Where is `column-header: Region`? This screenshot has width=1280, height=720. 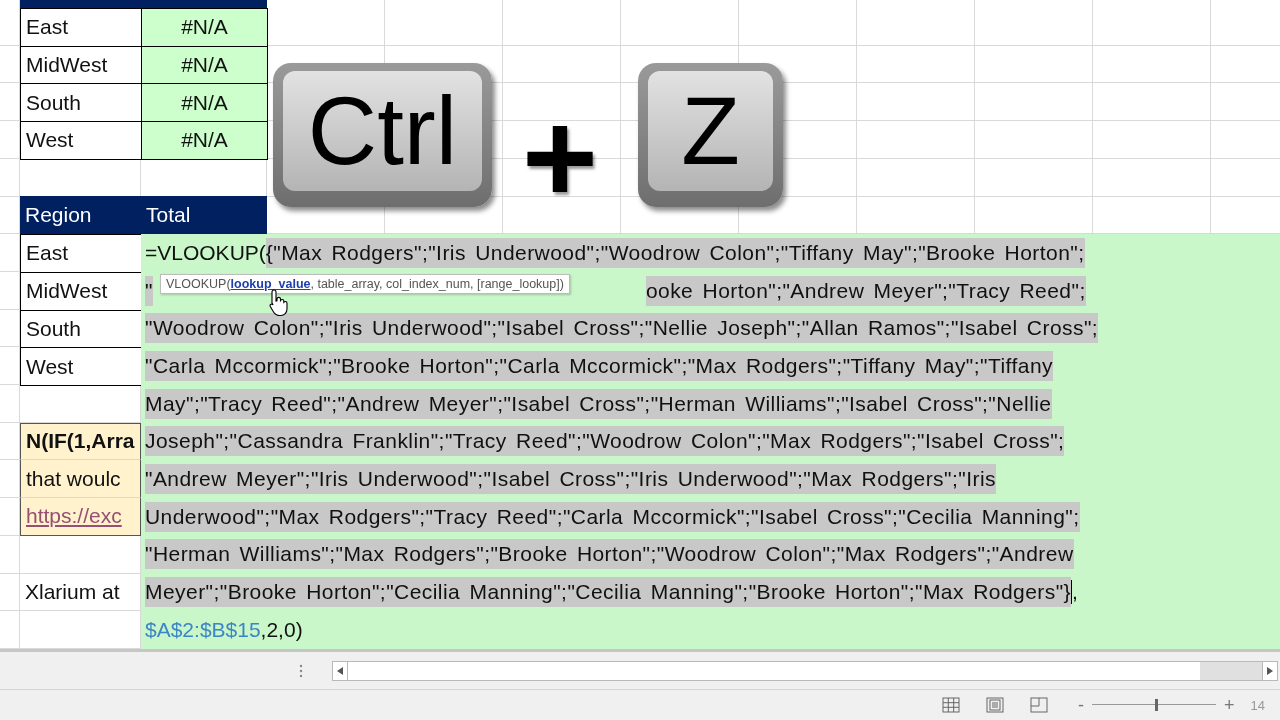
column-header: Region is located at coordinates (80, 215).